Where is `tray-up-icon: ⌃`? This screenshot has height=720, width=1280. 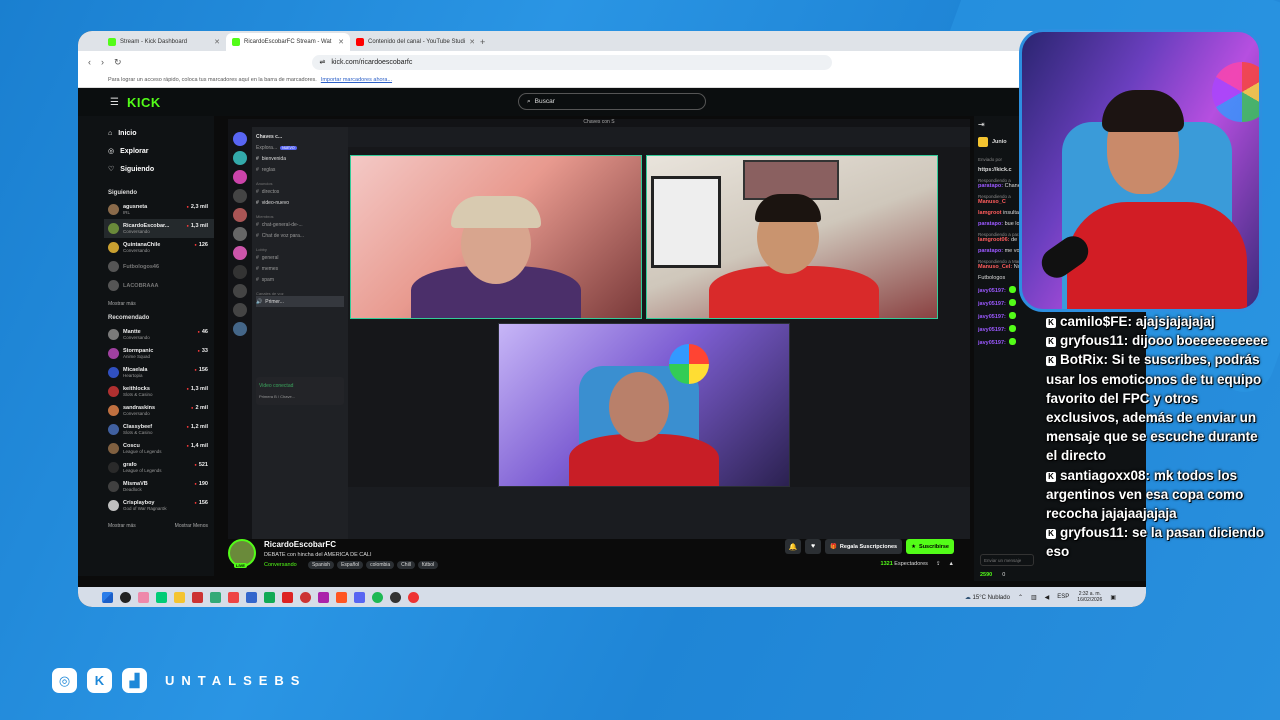 tray-up-icon: ⌃ is located at coordinates (1020, 597).